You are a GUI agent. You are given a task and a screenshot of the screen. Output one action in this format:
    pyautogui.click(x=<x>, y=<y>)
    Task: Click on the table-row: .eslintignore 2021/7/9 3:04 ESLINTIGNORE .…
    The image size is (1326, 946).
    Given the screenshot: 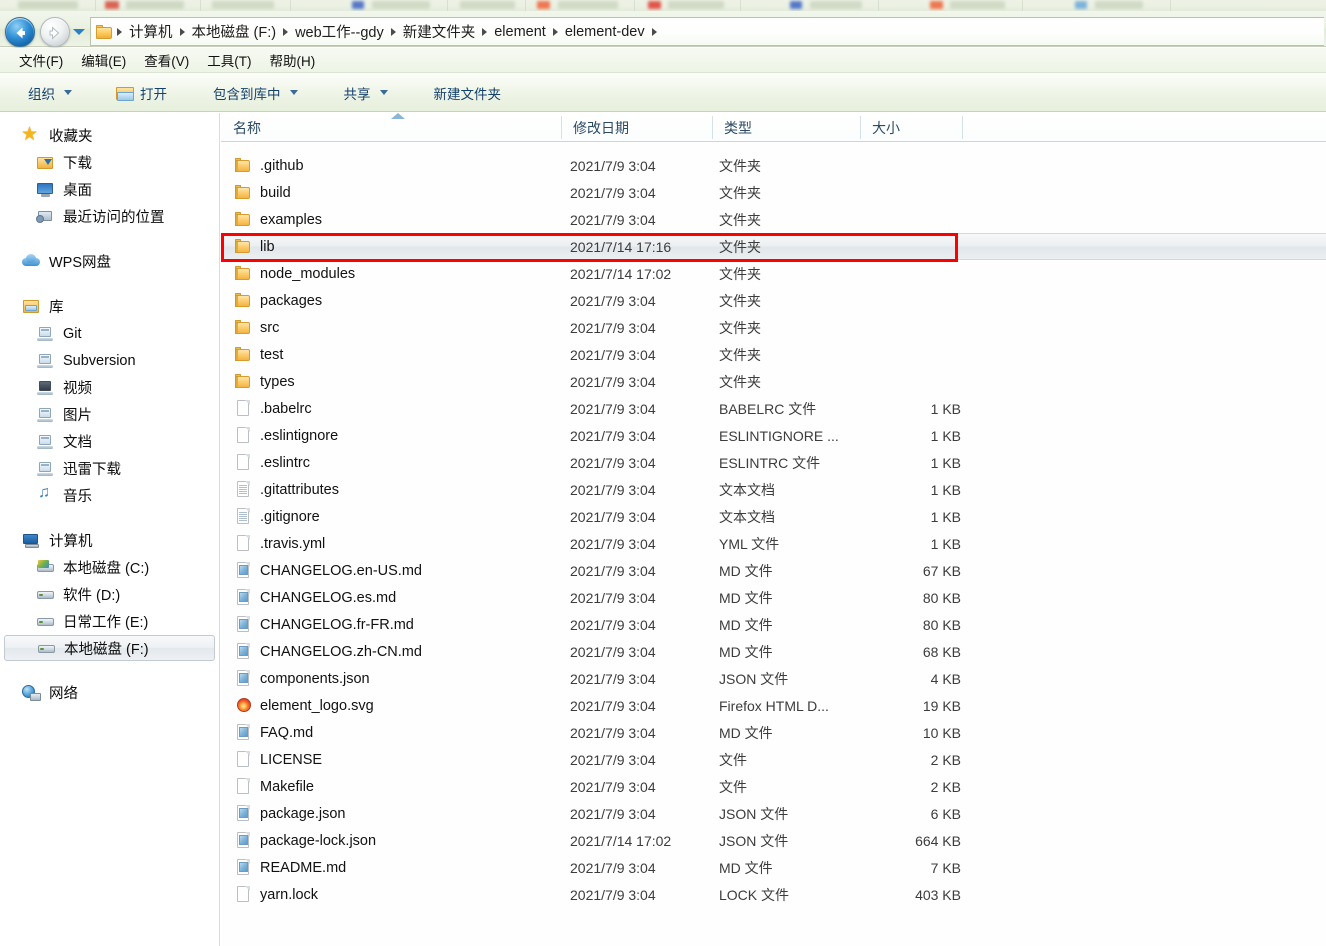 What is the action you would take?
    pyautogui.click(x=773, y=435)
    